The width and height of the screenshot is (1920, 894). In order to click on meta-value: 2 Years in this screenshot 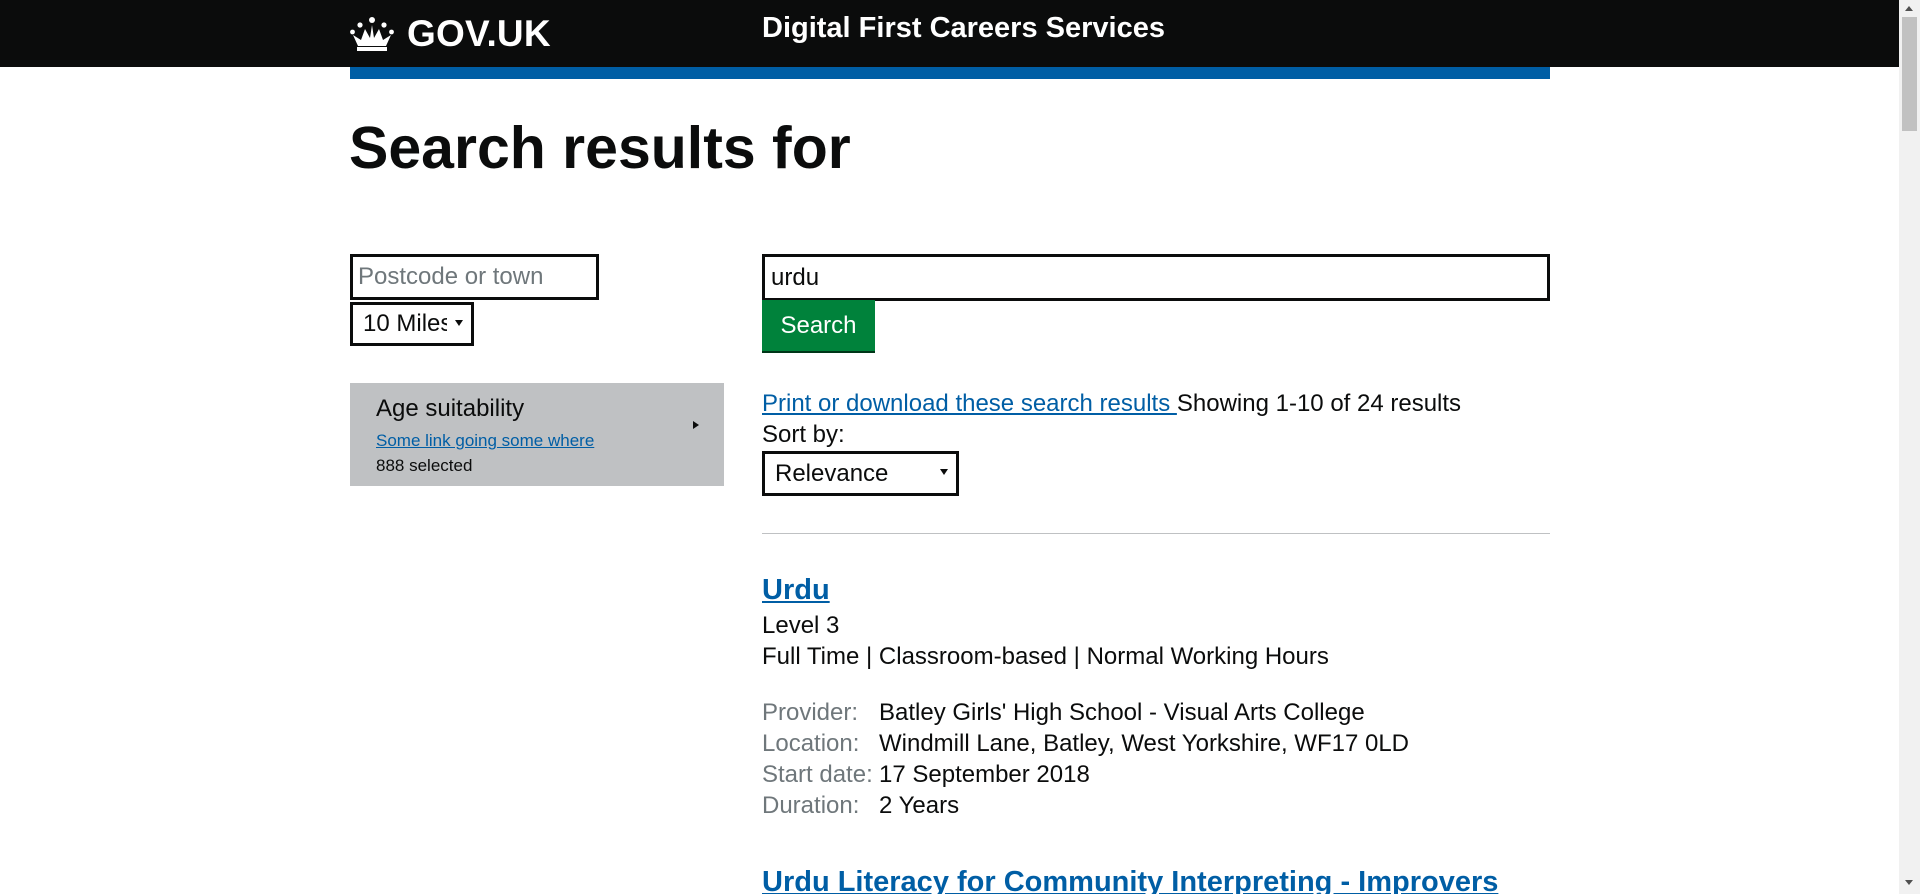, I will do `click(919, 805)`.